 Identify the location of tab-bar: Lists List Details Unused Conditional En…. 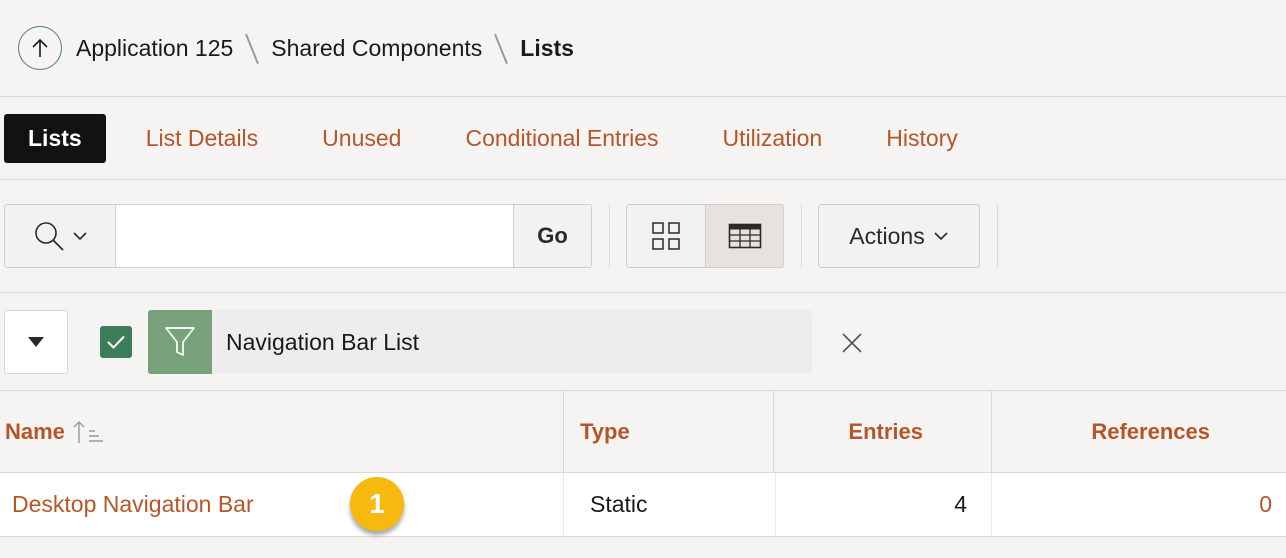
(643, 138).